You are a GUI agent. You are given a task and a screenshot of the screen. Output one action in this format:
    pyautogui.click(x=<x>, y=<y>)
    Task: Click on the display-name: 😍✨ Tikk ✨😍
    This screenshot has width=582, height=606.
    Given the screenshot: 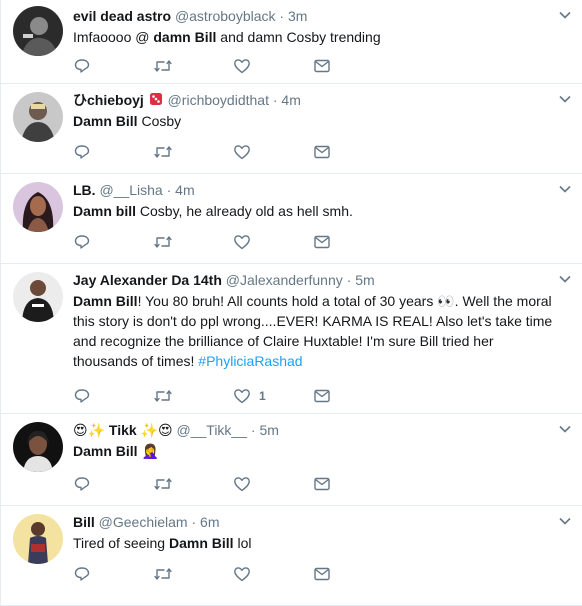 What is the action you would take?
    pyautogui.click(x=123, y=430)
    